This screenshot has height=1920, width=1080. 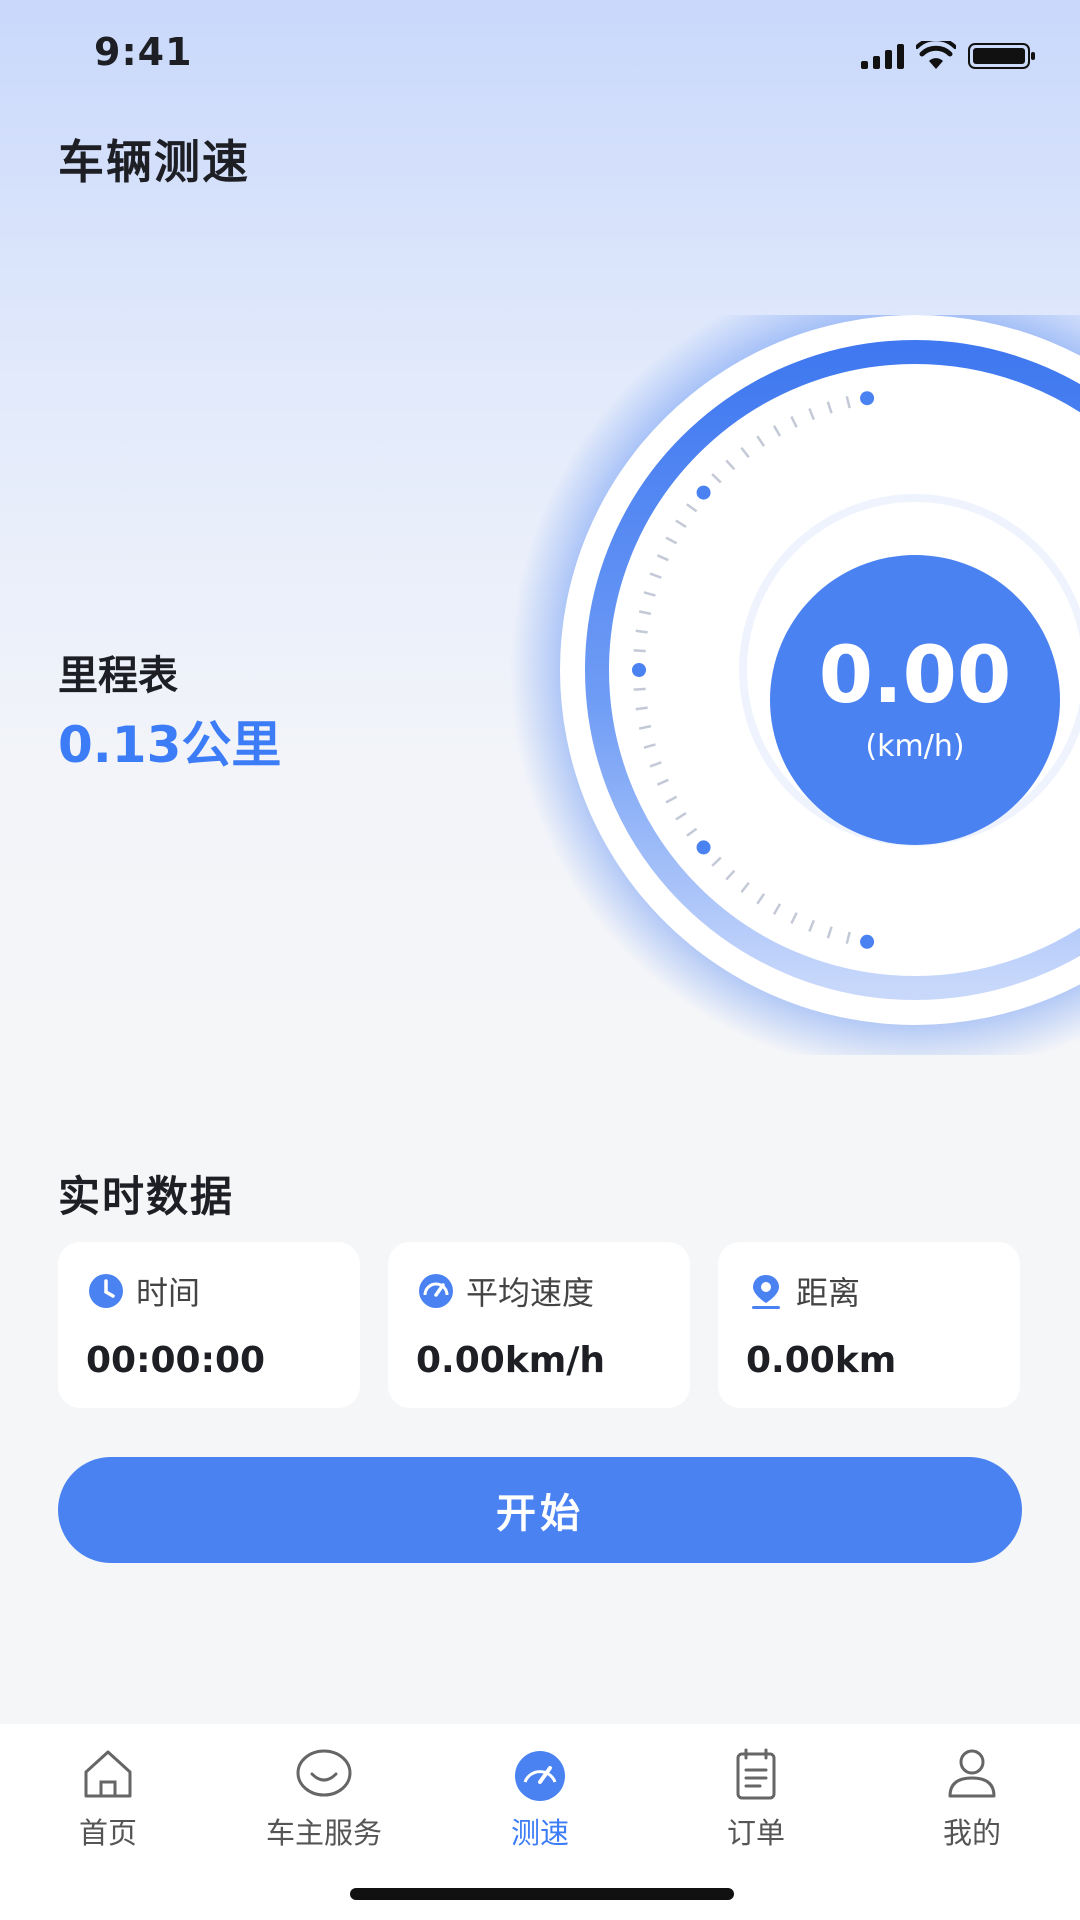 I want to click on page-title: 车辆测速, so click(x=154, y=162).